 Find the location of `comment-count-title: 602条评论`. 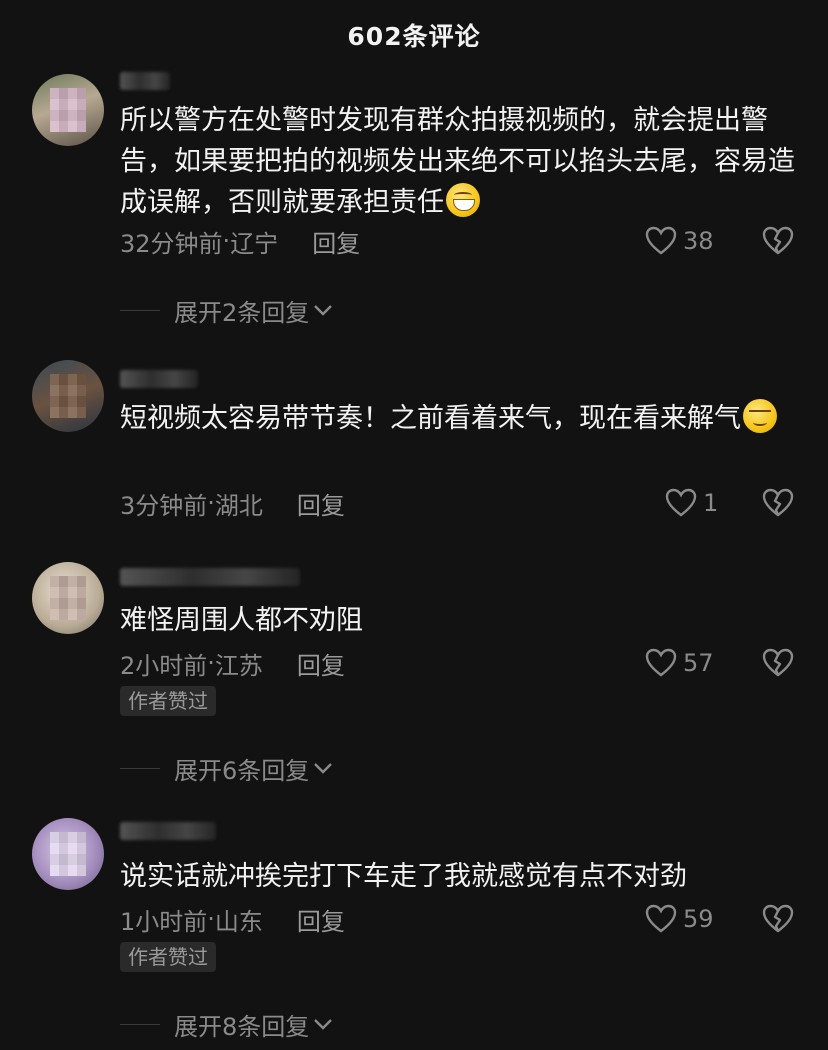

comment-count-title: 602条评论 is located at coordinates (414, 36).